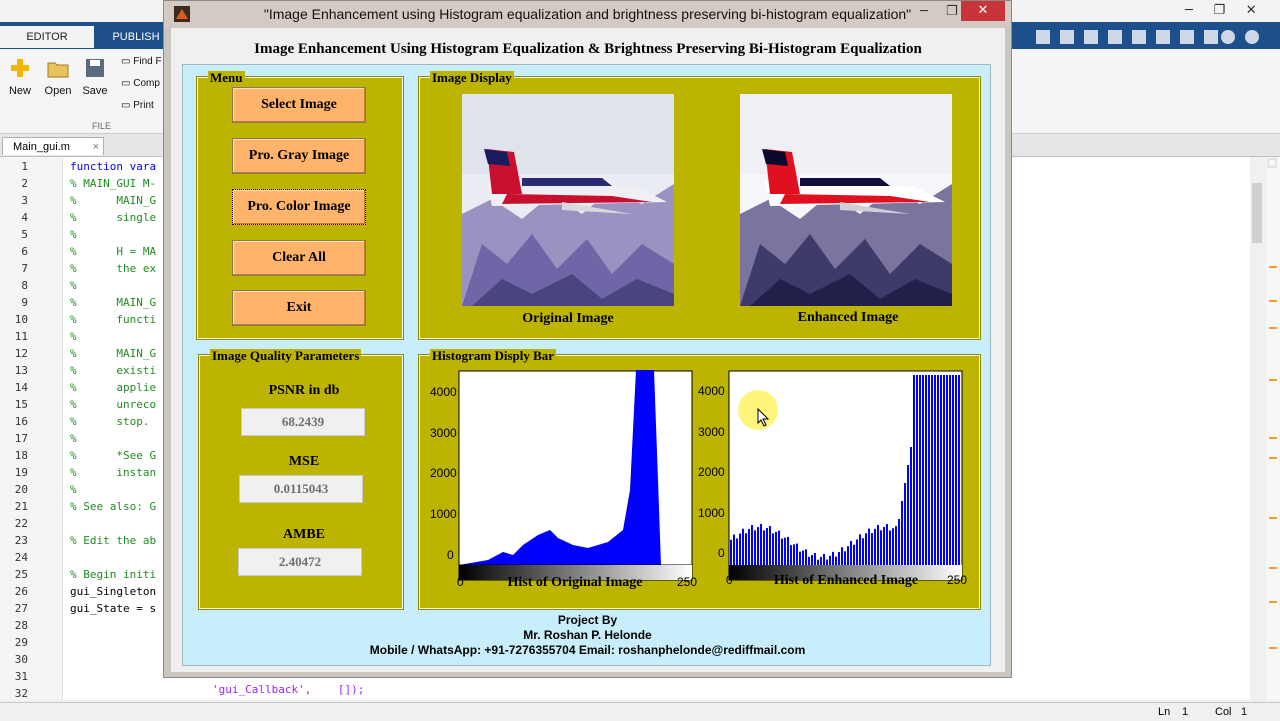 Image resolution: width=1280 pixels, height=721 pixels. I want to click on process-gray-image-button: Pro. Gray Image, so click(299, 156).